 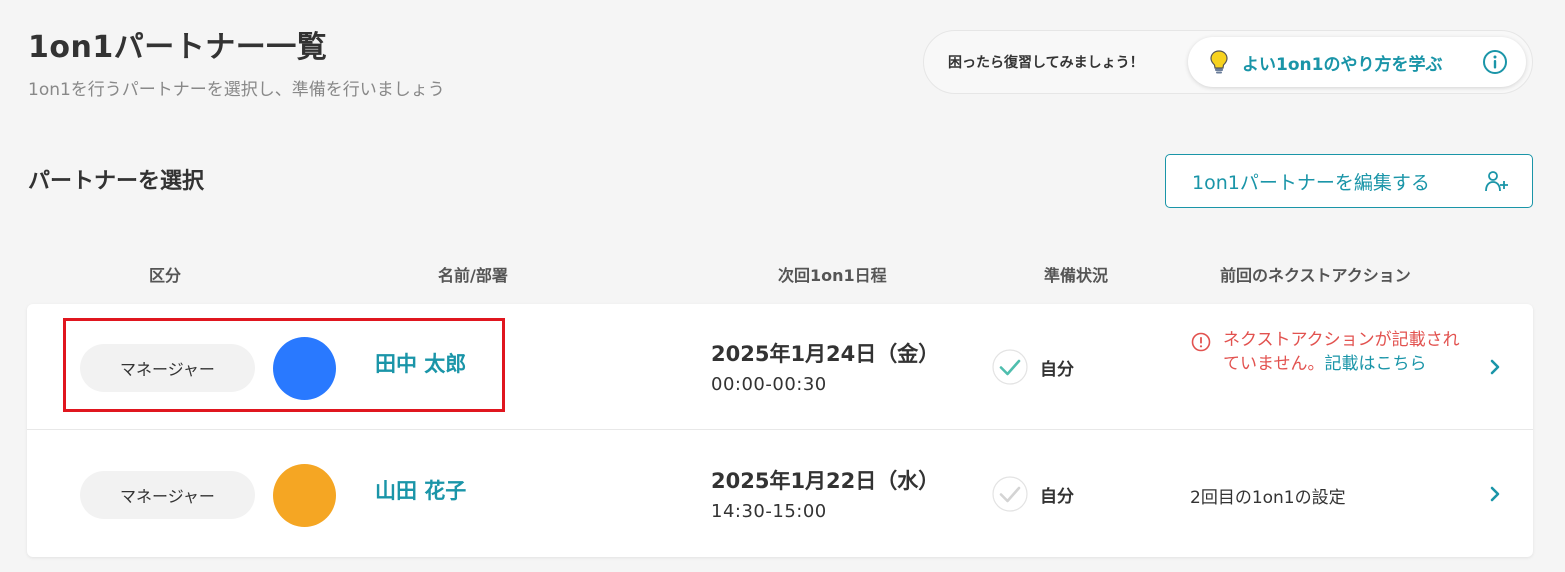 I want to click on schedule-time: 00:00-00:30, so click(x=769, y=384).